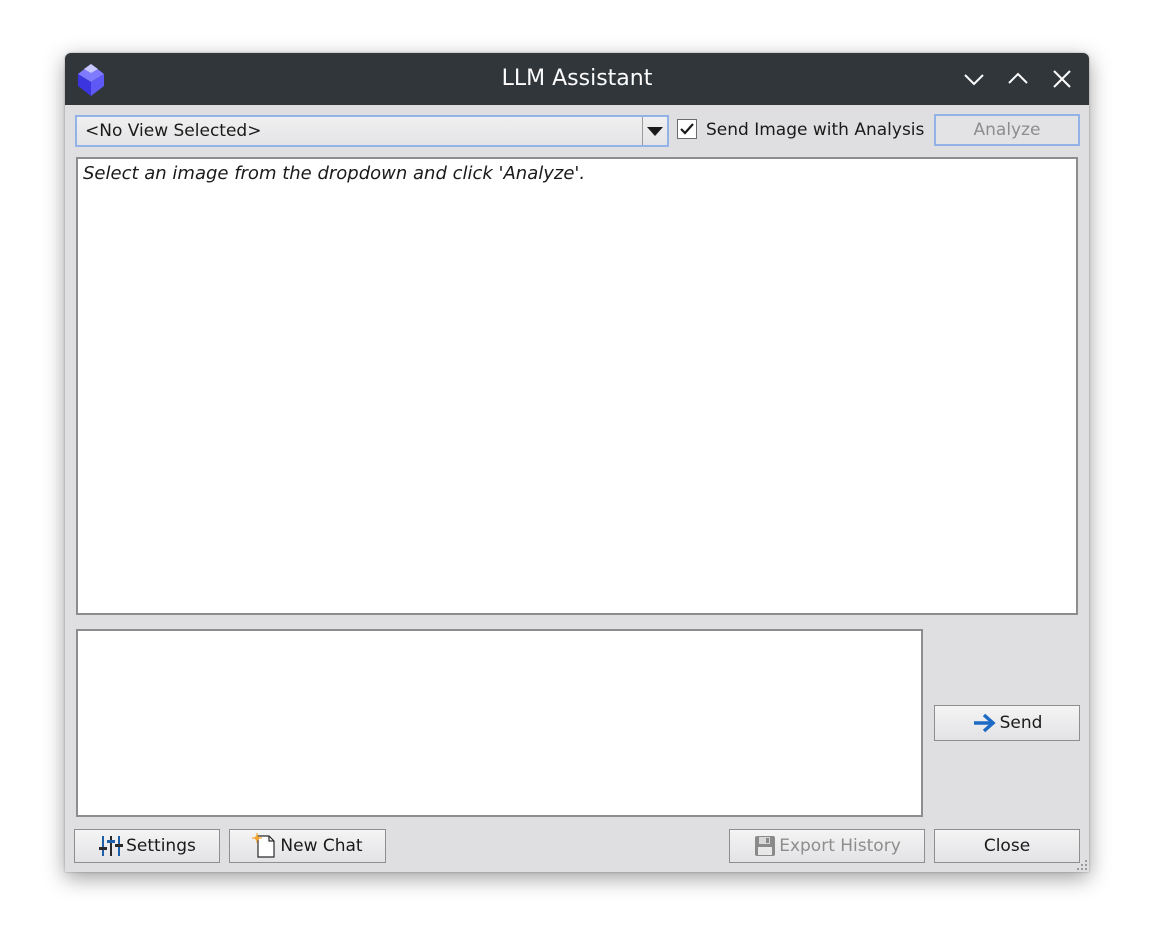 The height and width of the screenshot is (950, 1154). I want to click on maximize-button, so click(1018, 79).